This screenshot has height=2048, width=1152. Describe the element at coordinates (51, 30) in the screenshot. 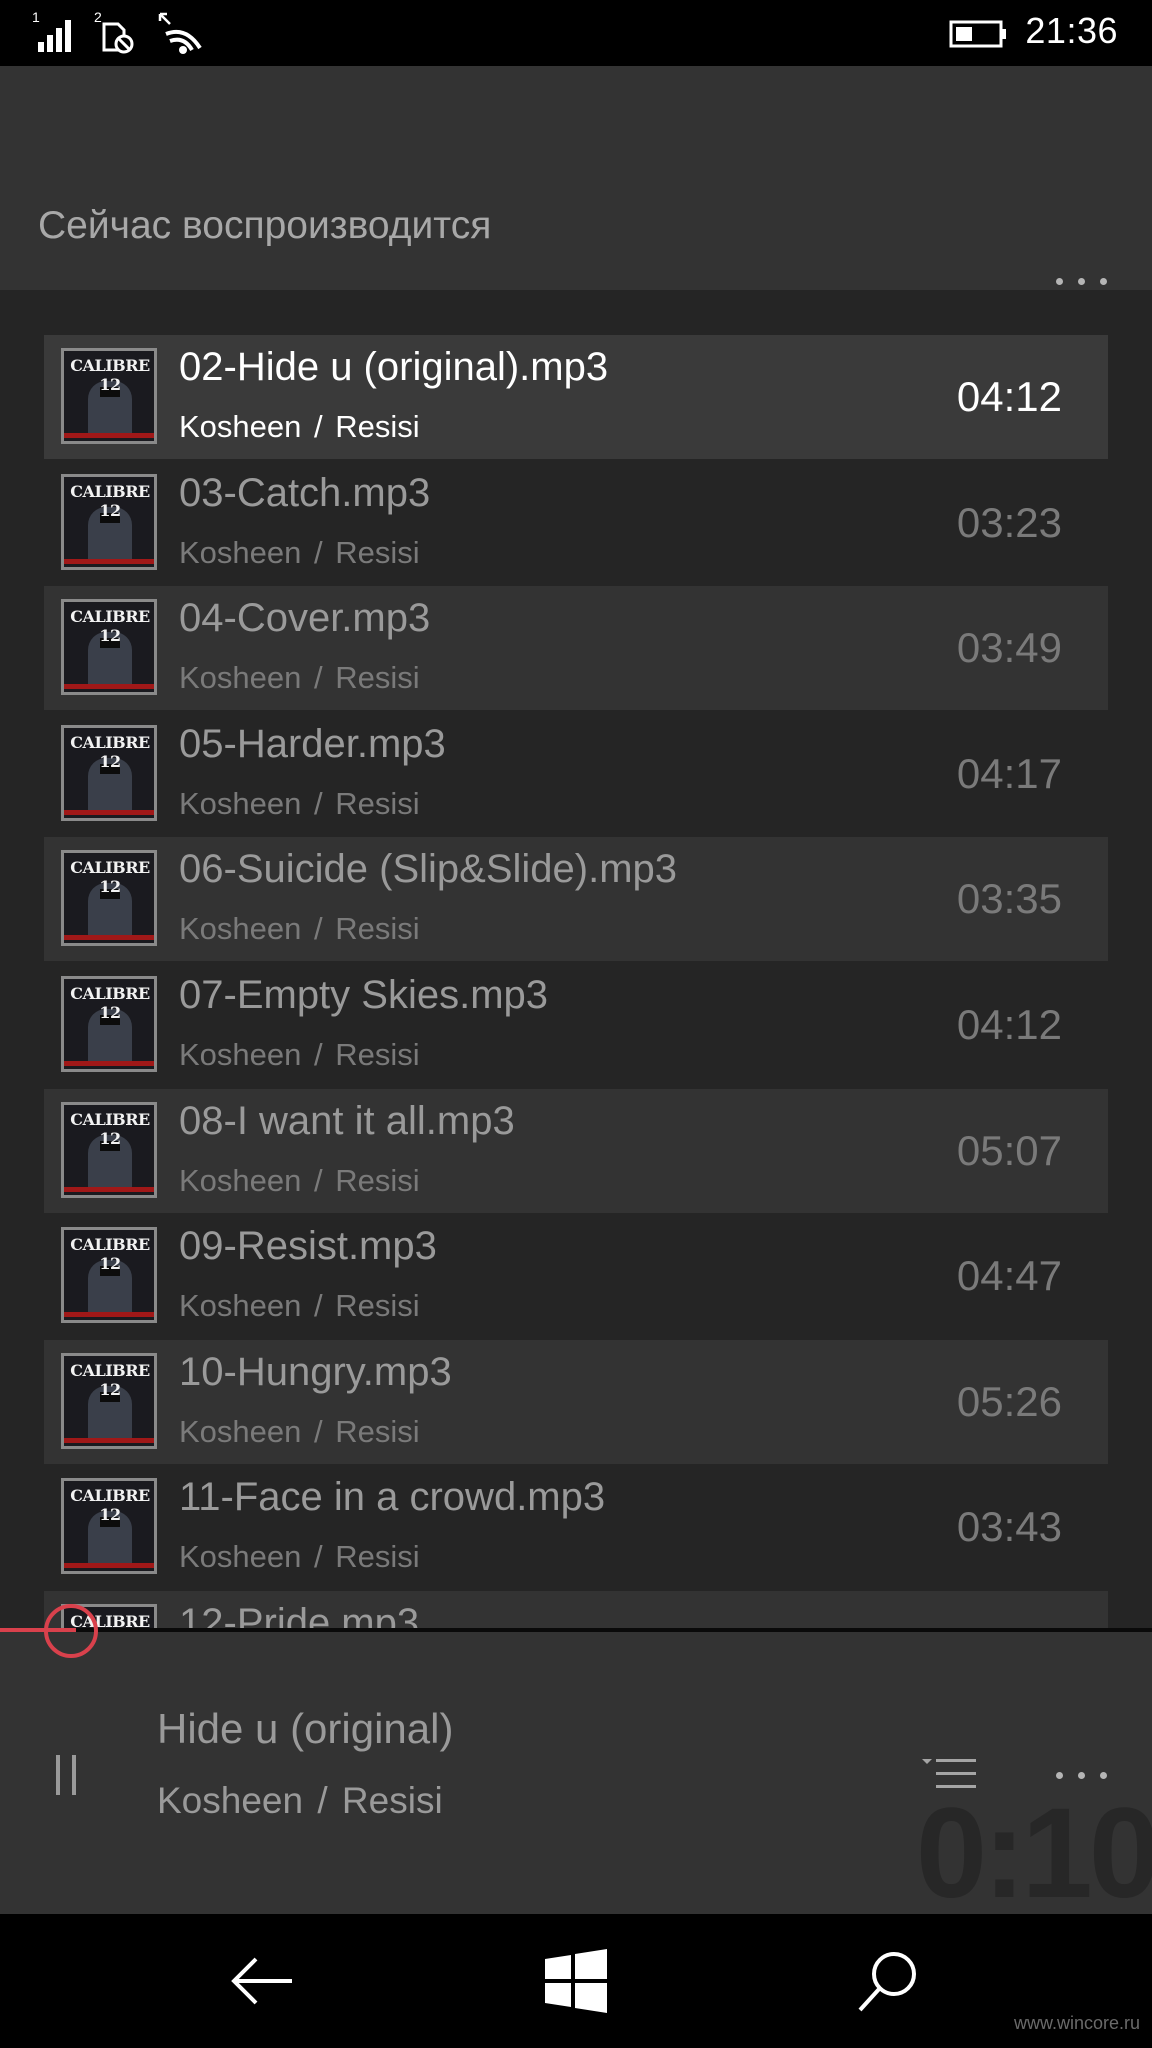

I see `signal-icon: 1` at that location.